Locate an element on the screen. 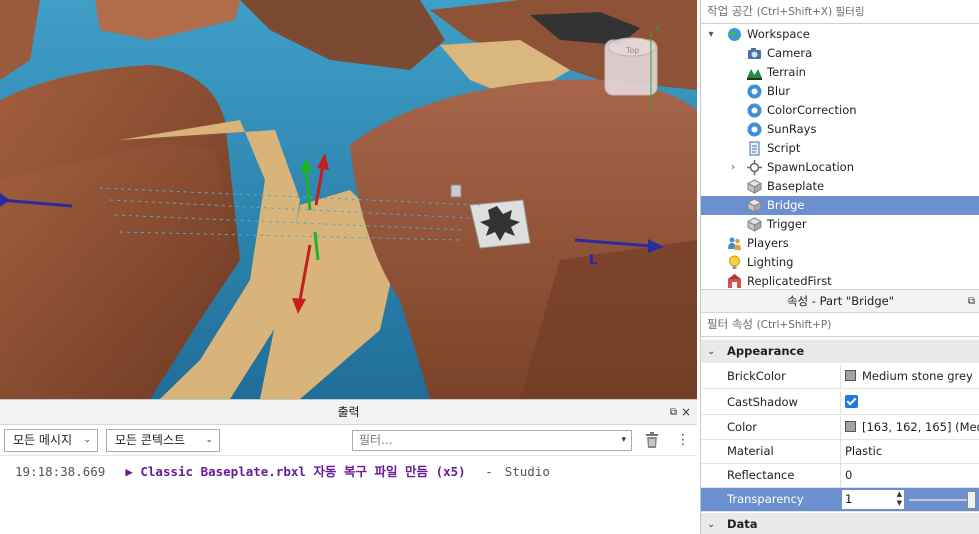 The width and height of the screenshot is (979, 534). message-filter-dropdown: 모든 메시지 ⌄ is located at coordinates (51, 440).